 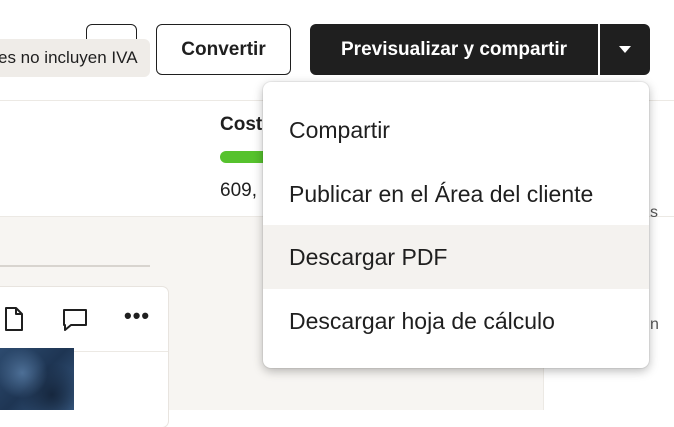 I want to click on preview-share-dropdown-toggle, so click(x=625, y=49).